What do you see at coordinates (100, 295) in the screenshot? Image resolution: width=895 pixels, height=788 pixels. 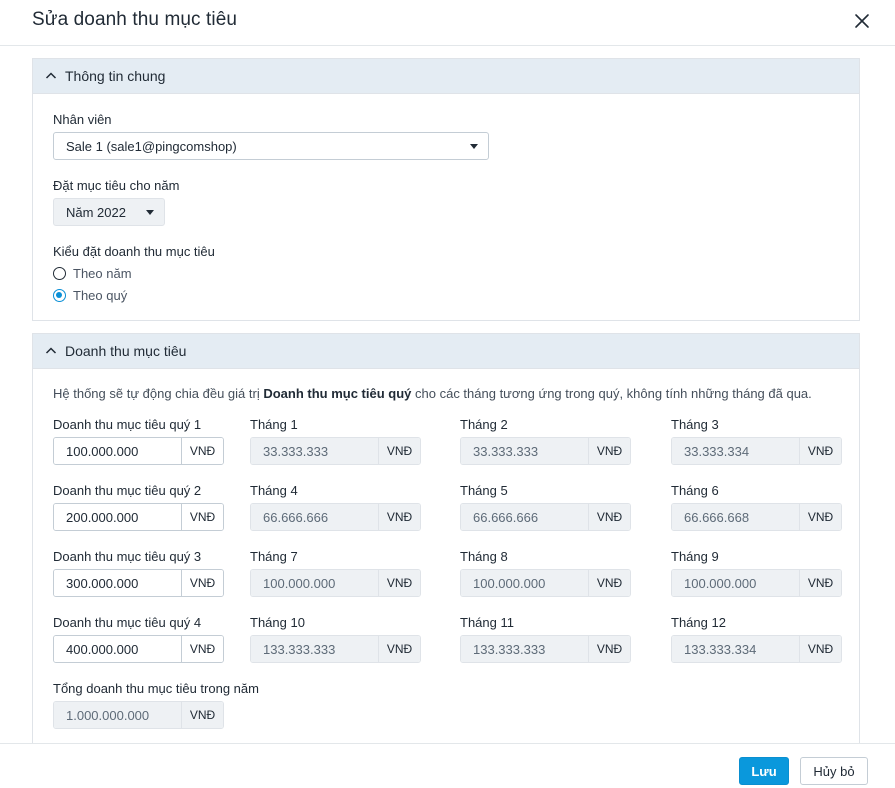 I see `radio-label: Theo quý` at bounding box center [100, 295].